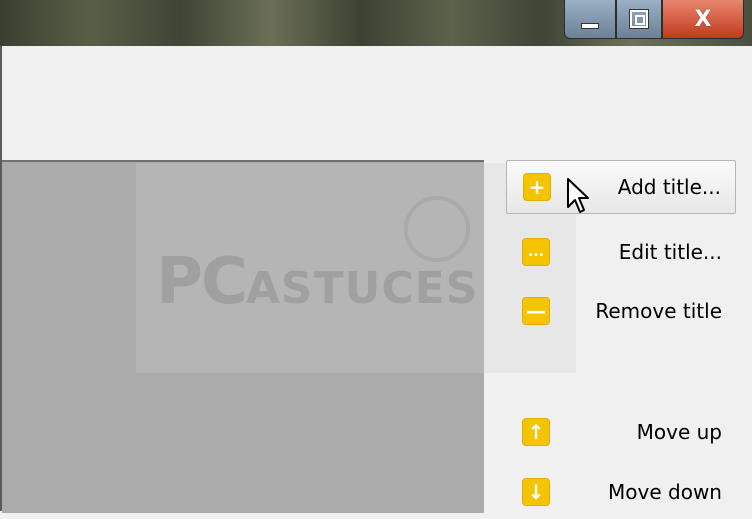  I want to click on move-down-label: Move down, so click(665, 492).